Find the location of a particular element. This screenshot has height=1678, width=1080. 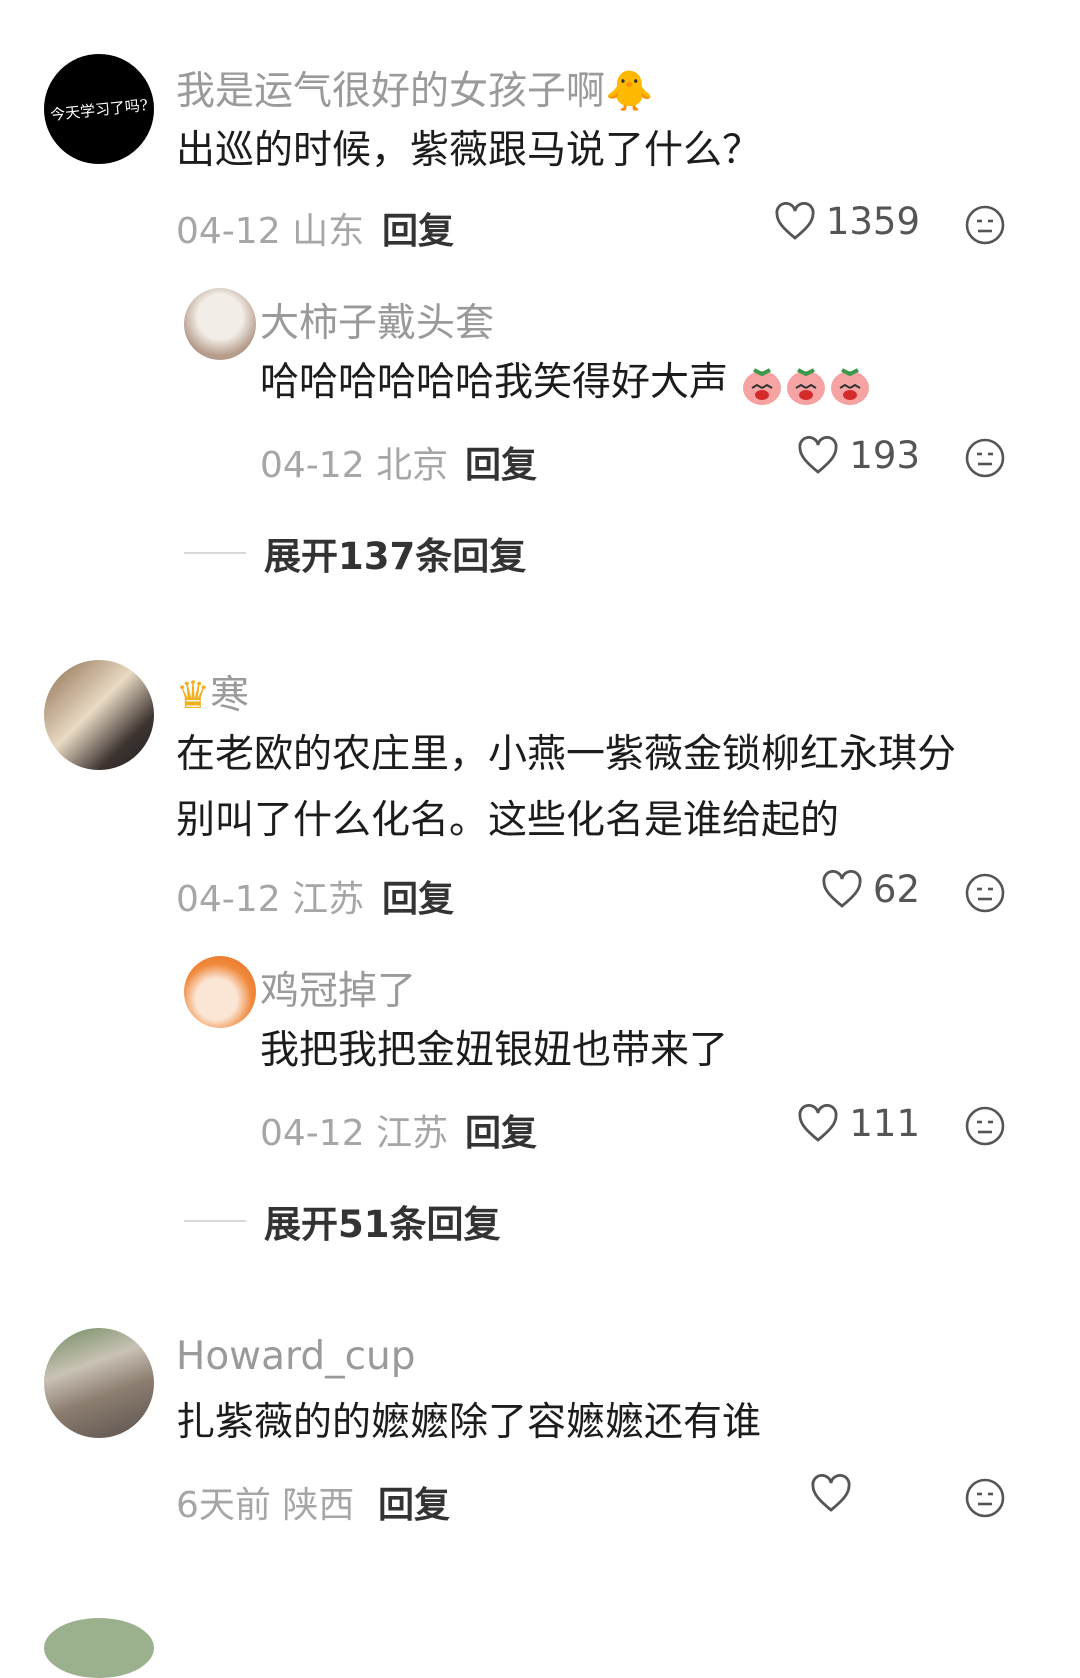

comment-text: 在老欧的农庄里，小燕一紫薇金锁柳红永琪分 别叫了什么化名。这些化名是谁给起的 is located at coordinates (566, 788).